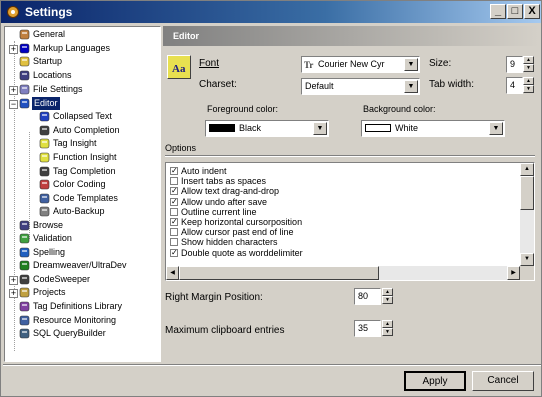  Describe the element at coordinates (24, 292) in the screenshot. I see `projects-icon` at that location.